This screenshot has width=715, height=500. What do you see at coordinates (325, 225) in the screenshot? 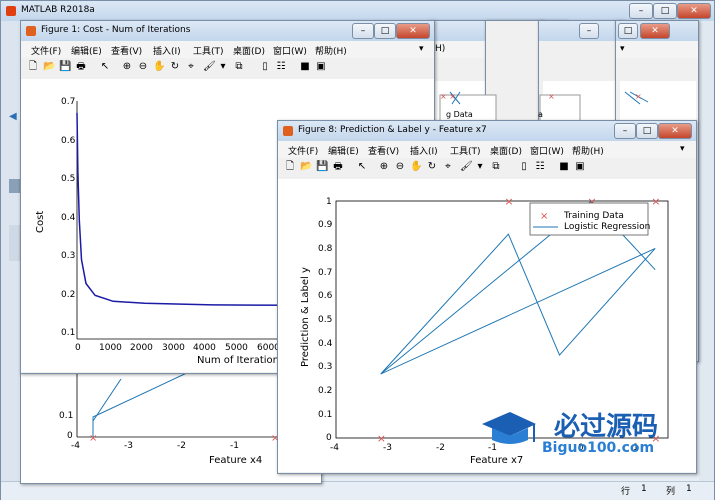
I see `figure8-ytick-label: 0.9` at bounding box center [325, 225].